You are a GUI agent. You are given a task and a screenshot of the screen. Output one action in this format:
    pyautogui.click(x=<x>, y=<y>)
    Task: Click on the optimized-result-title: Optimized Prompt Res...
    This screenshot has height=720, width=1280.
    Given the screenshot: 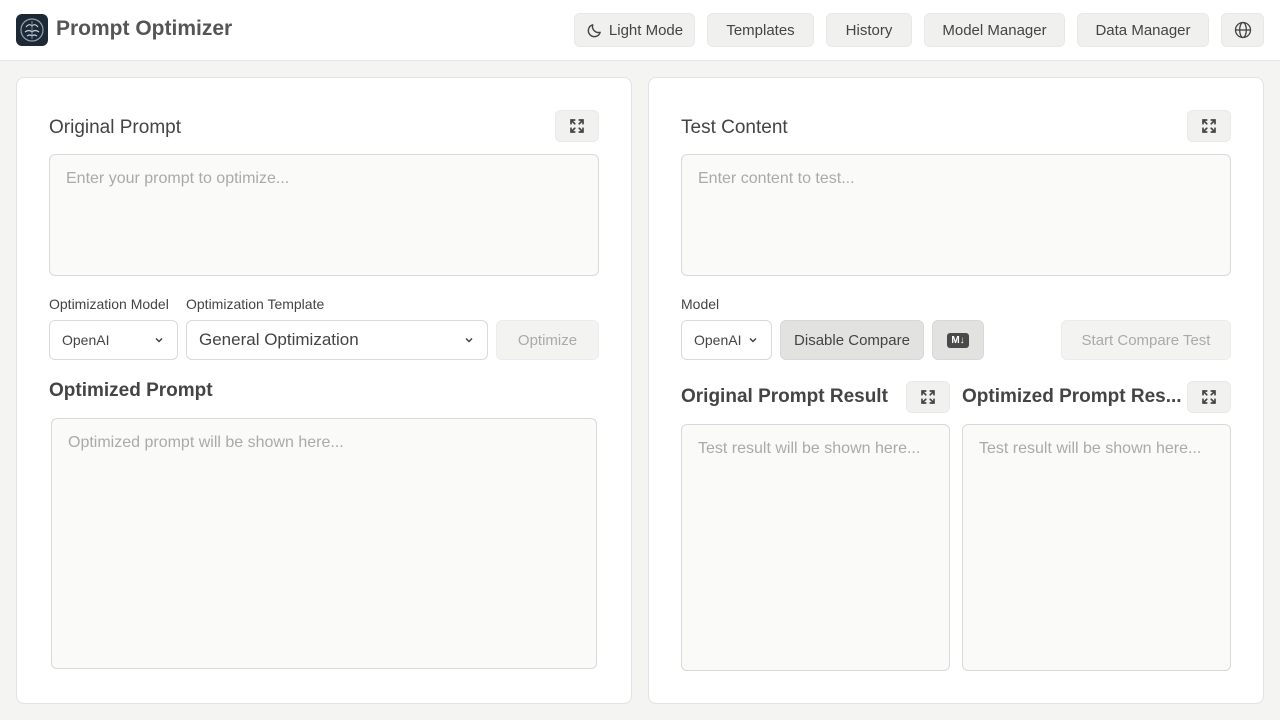 What is the action you would take?
    pyautogui.click(x=1072, y=396)
    